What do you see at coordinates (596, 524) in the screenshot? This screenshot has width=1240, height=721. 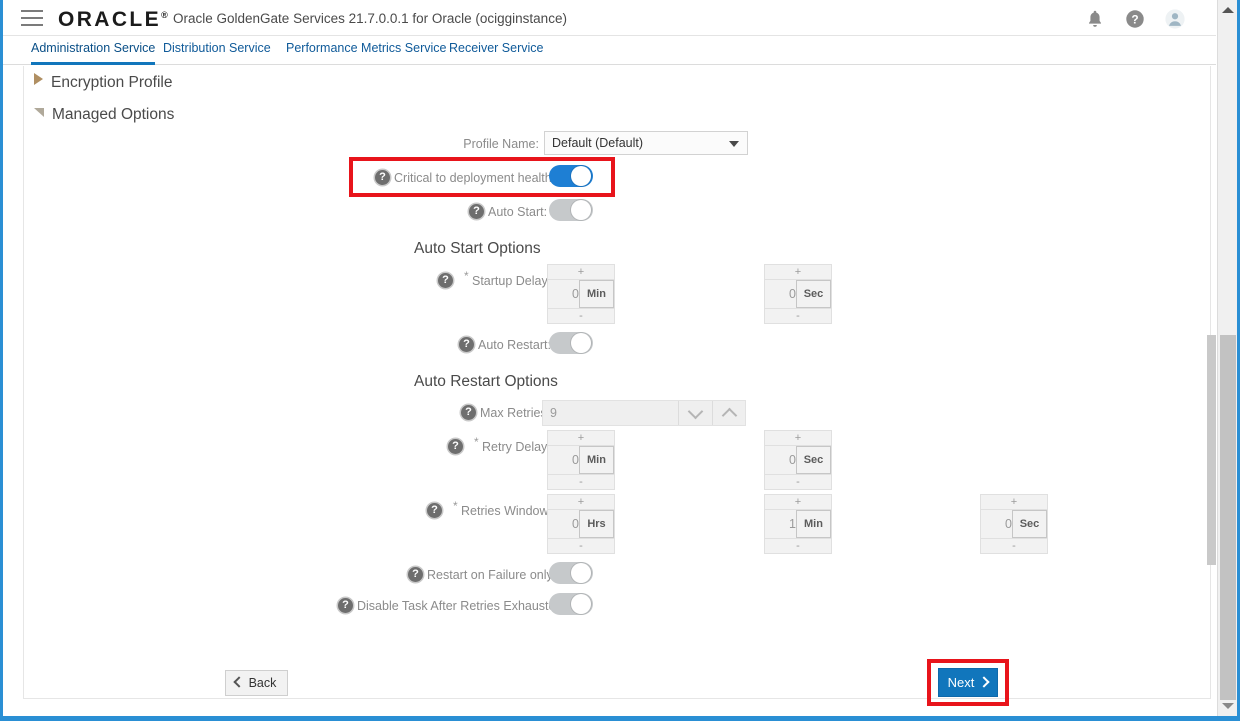 I see `stepper-unit: Hrs` at bounding box center [596, 524].